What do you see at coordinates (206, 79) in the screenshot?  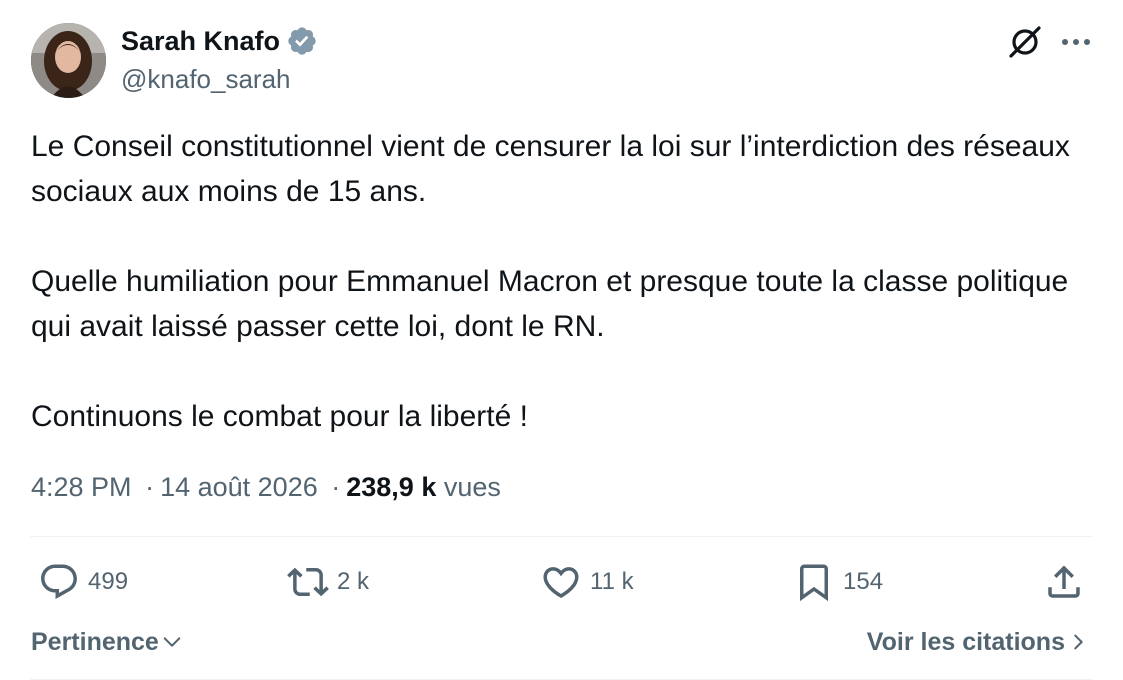 I see `author-handle: @knafo_sarah` at bounding box center [206, 79].